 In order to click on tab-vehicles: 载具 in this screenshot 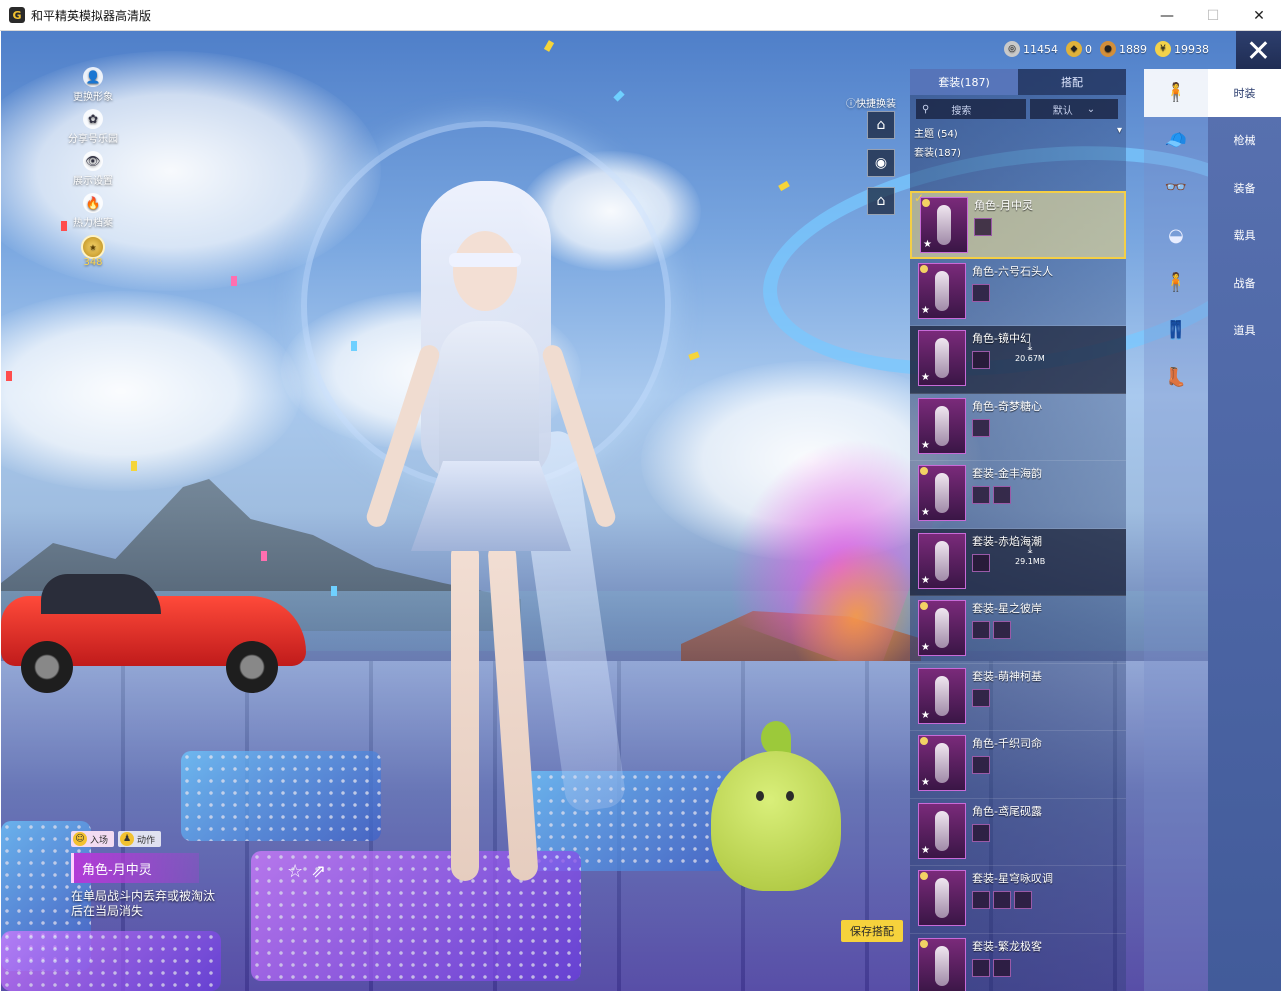, I will do `click(1244, 236)`.